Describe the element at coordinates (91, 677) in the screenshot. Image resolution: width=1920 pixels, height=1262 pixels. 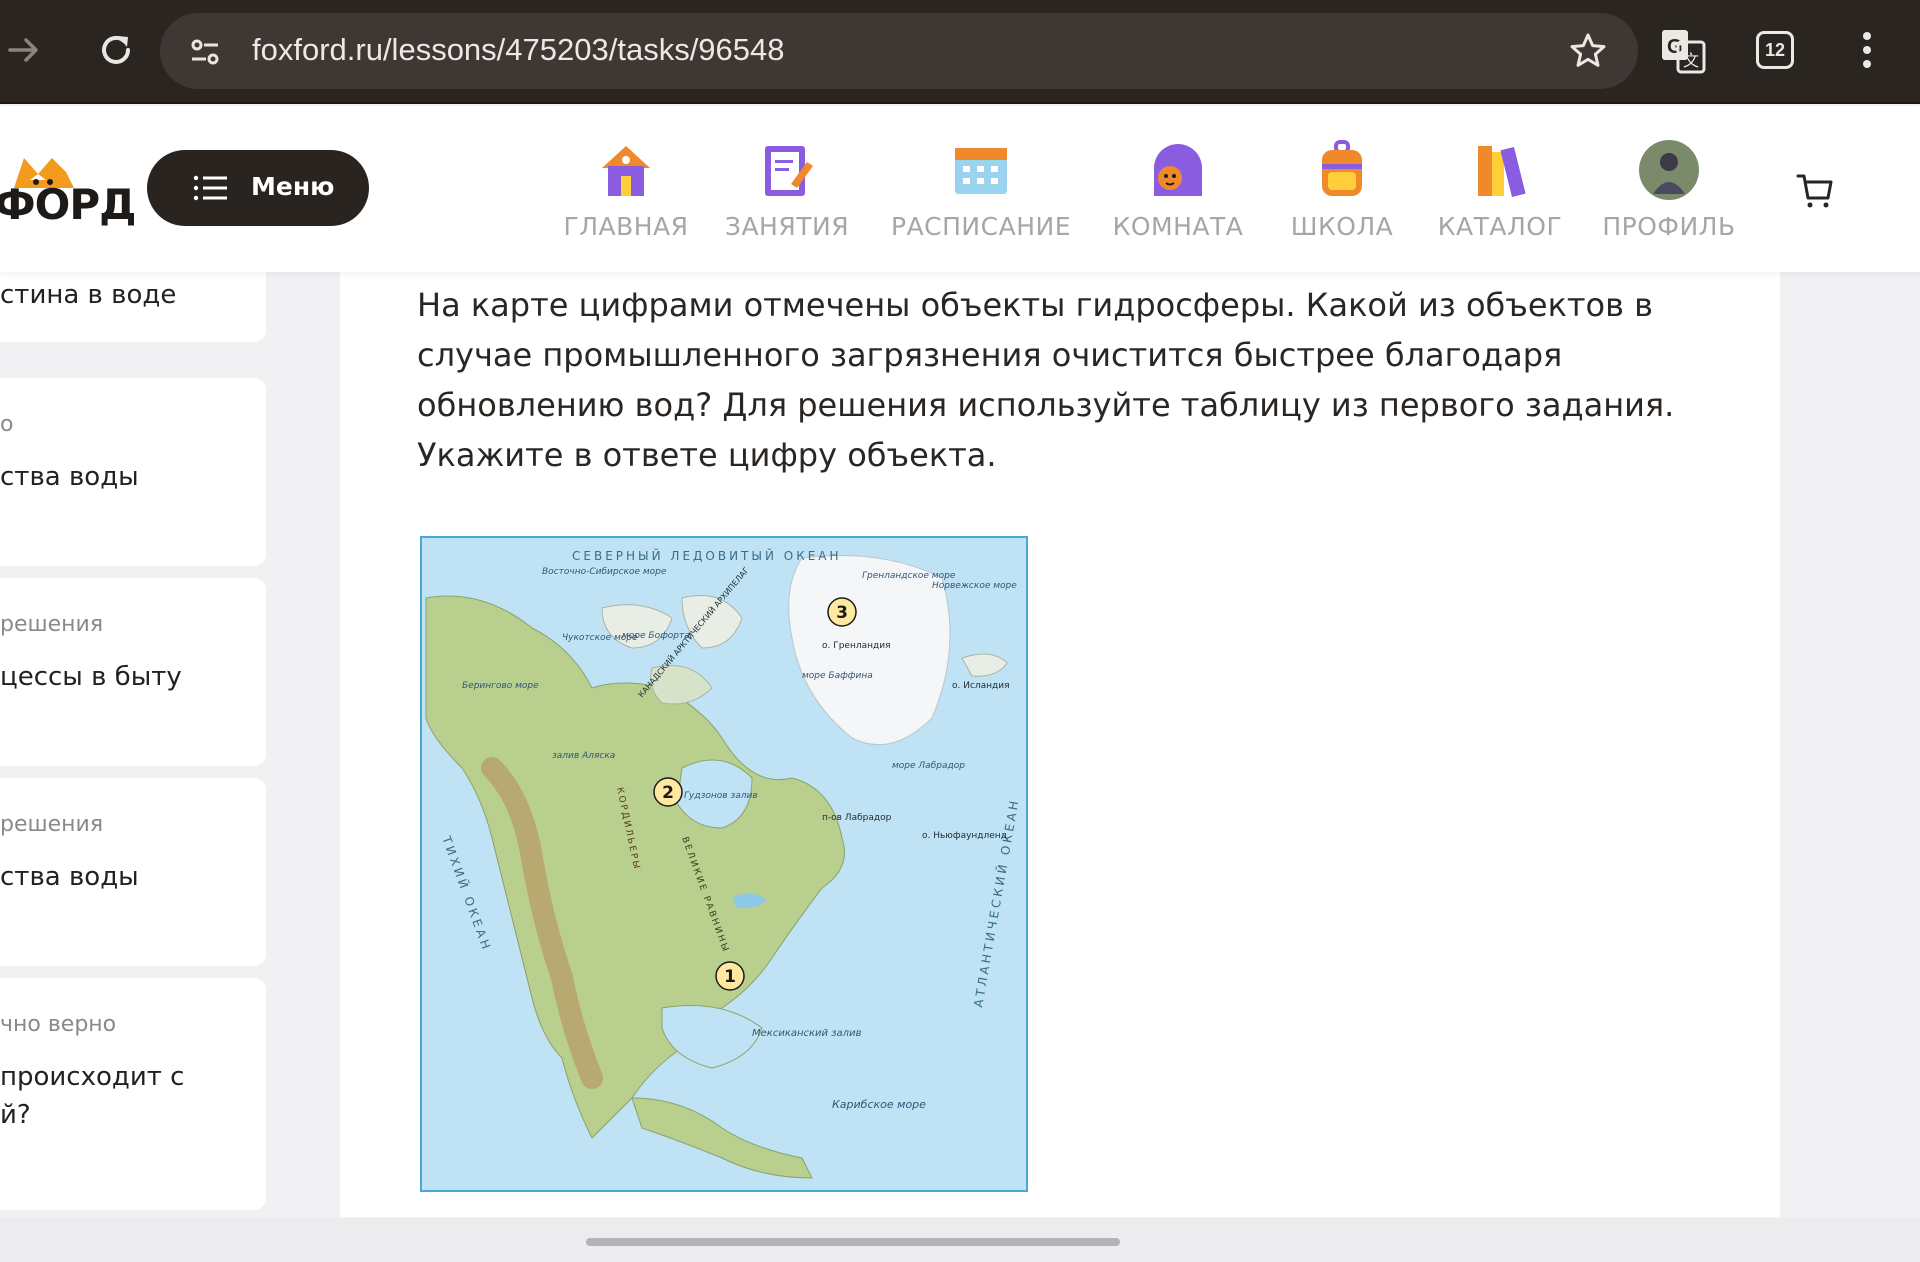
I see `task-card-title: цессы в быту` at that location.